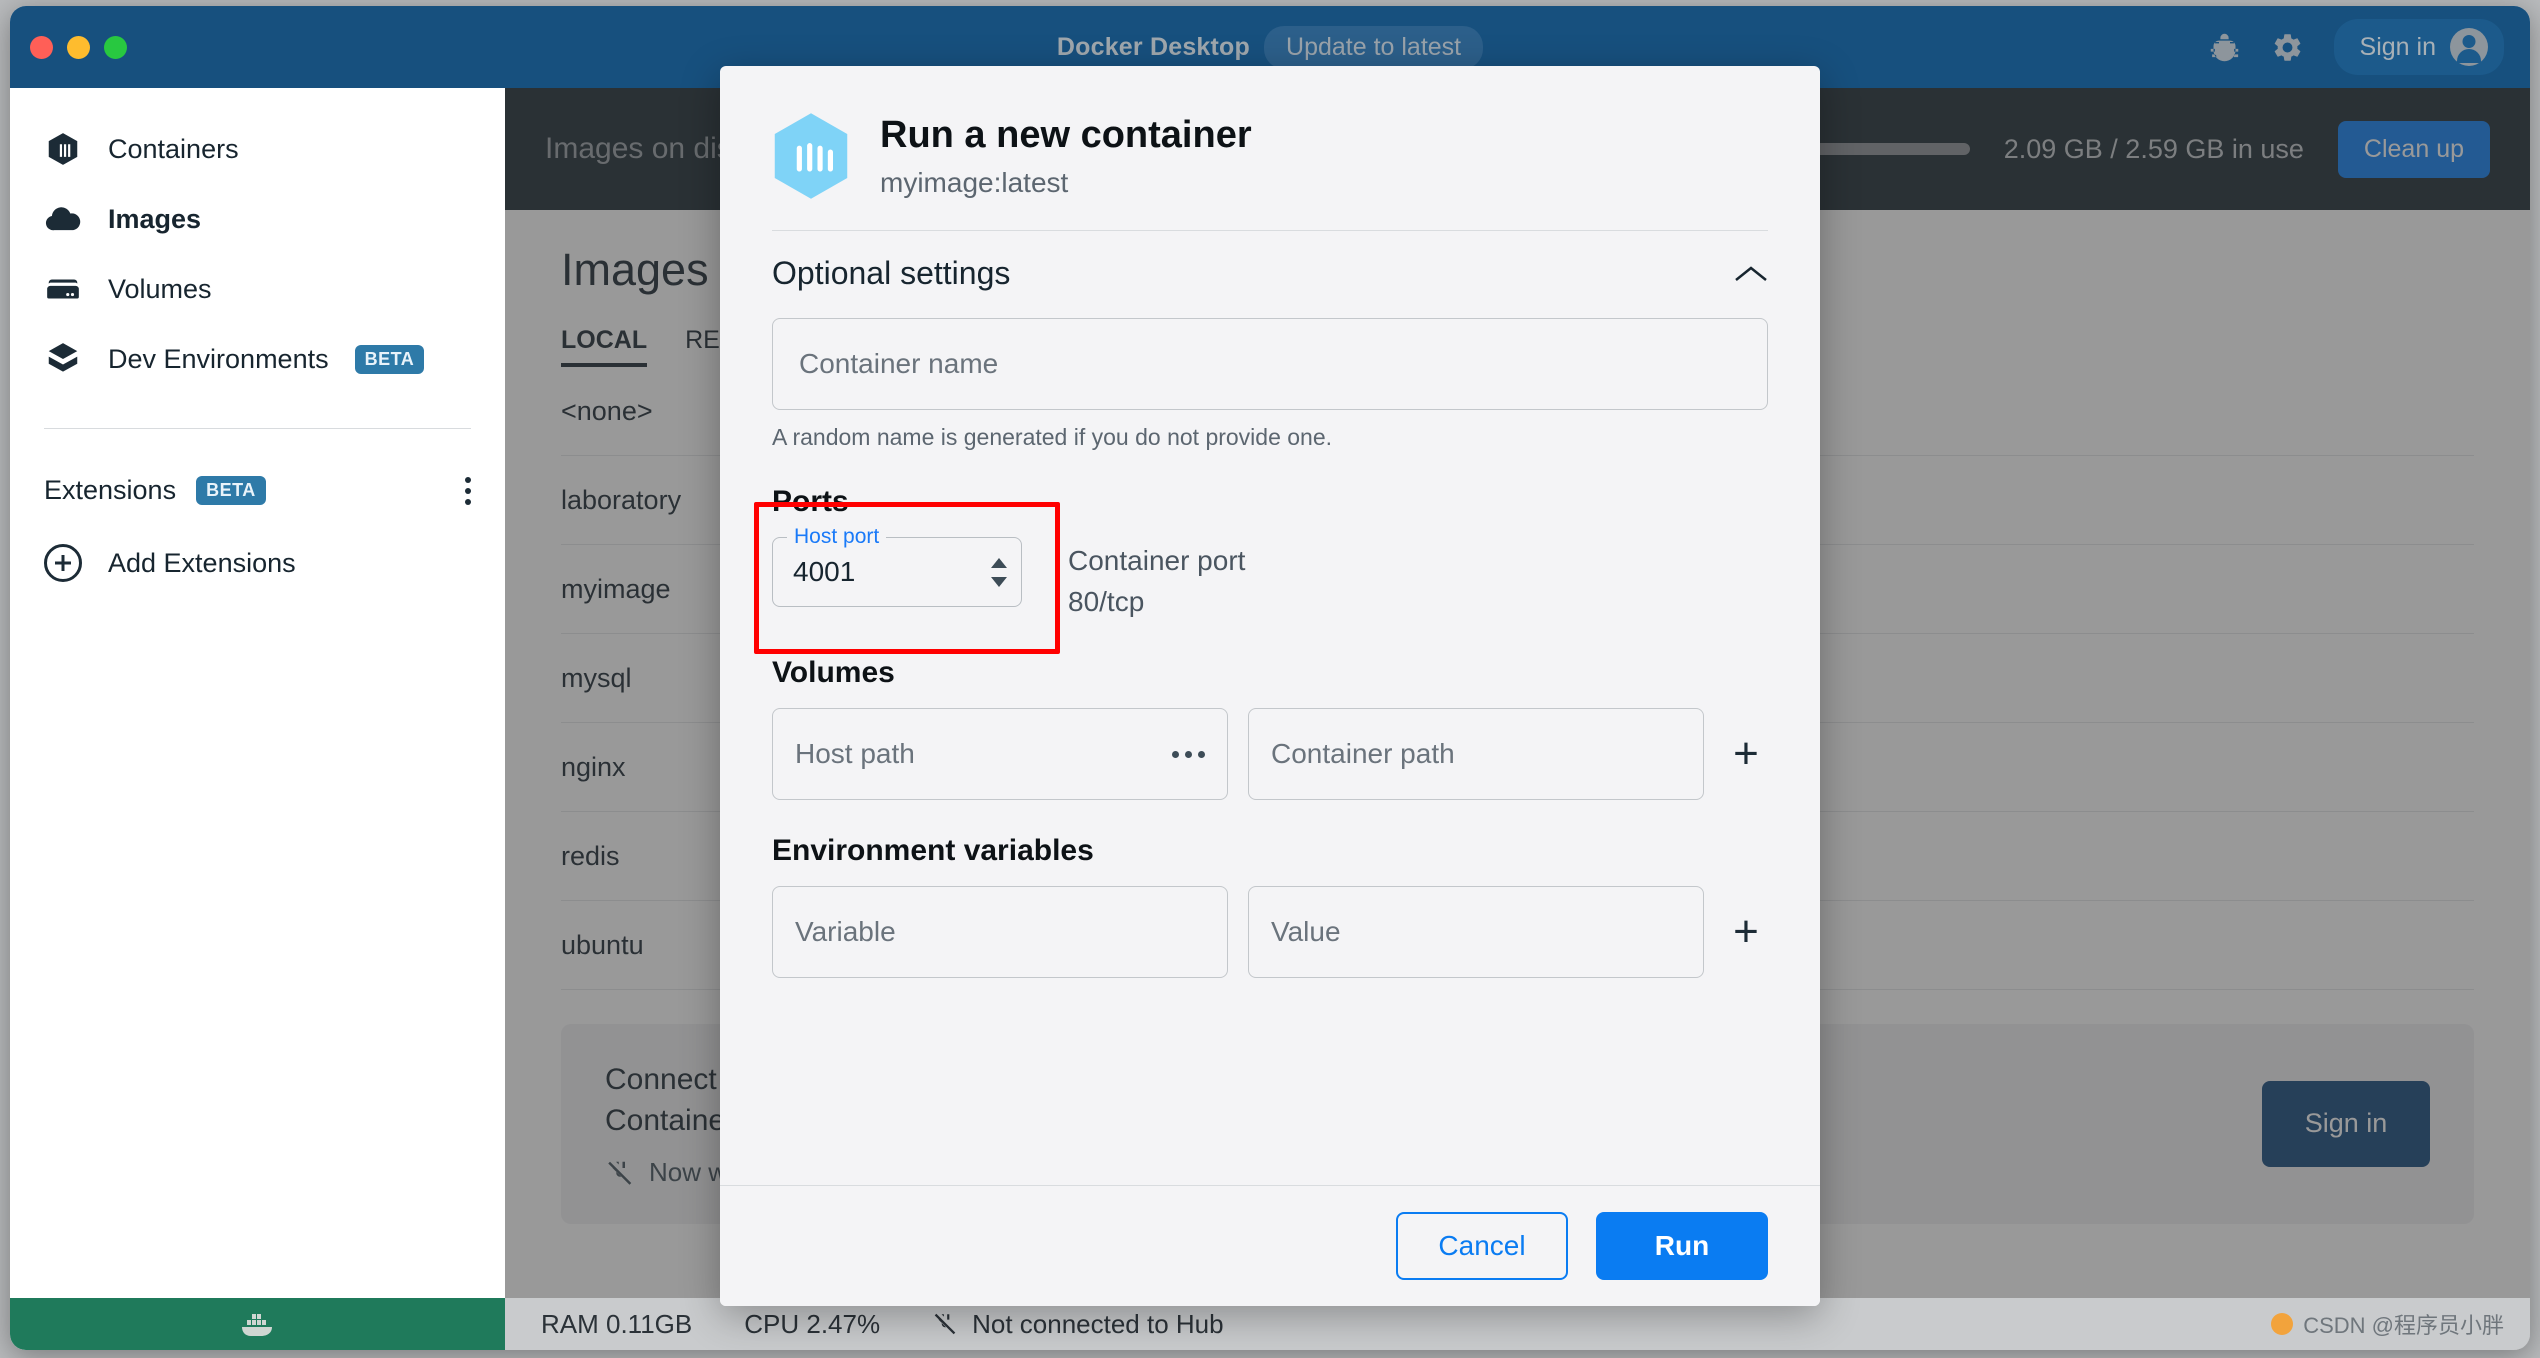 This screenshot has height=1358, width=2540. What do you see at coordinates (899, 363) in the screenshot?
I see `container-name-placeholder: Container name` at bounding box center [899, 363].